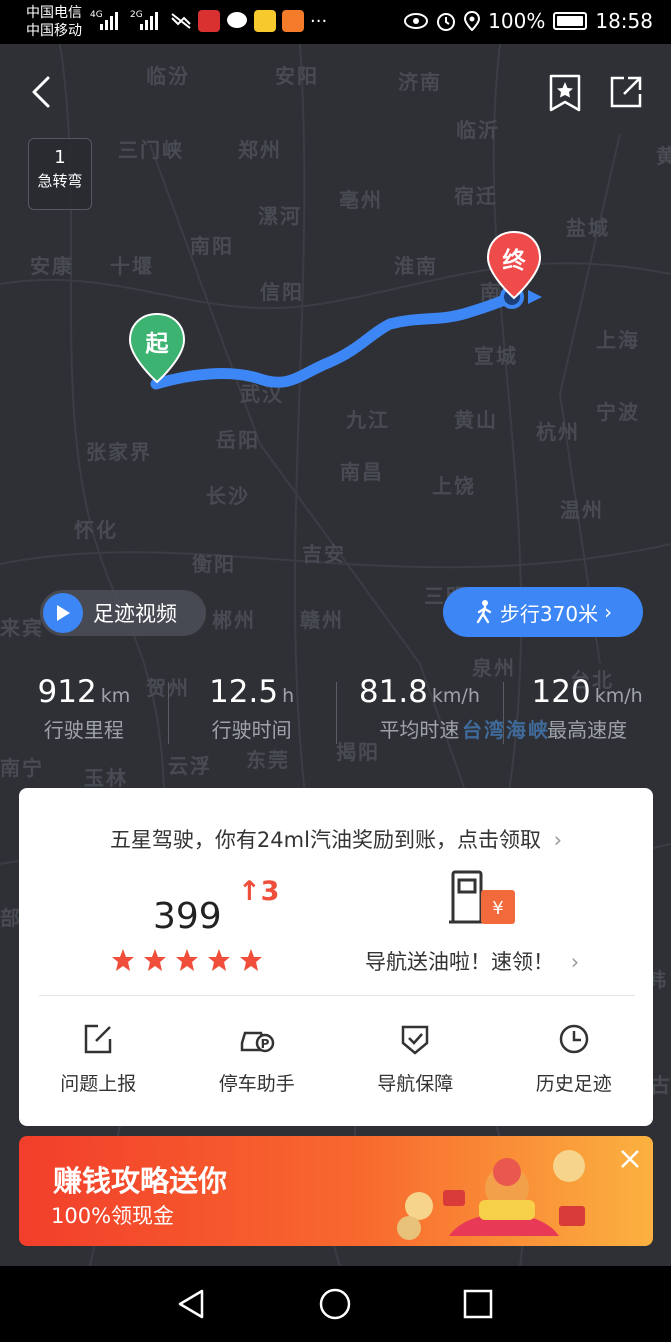  I want to click on close-icon, so click(630, 1159).